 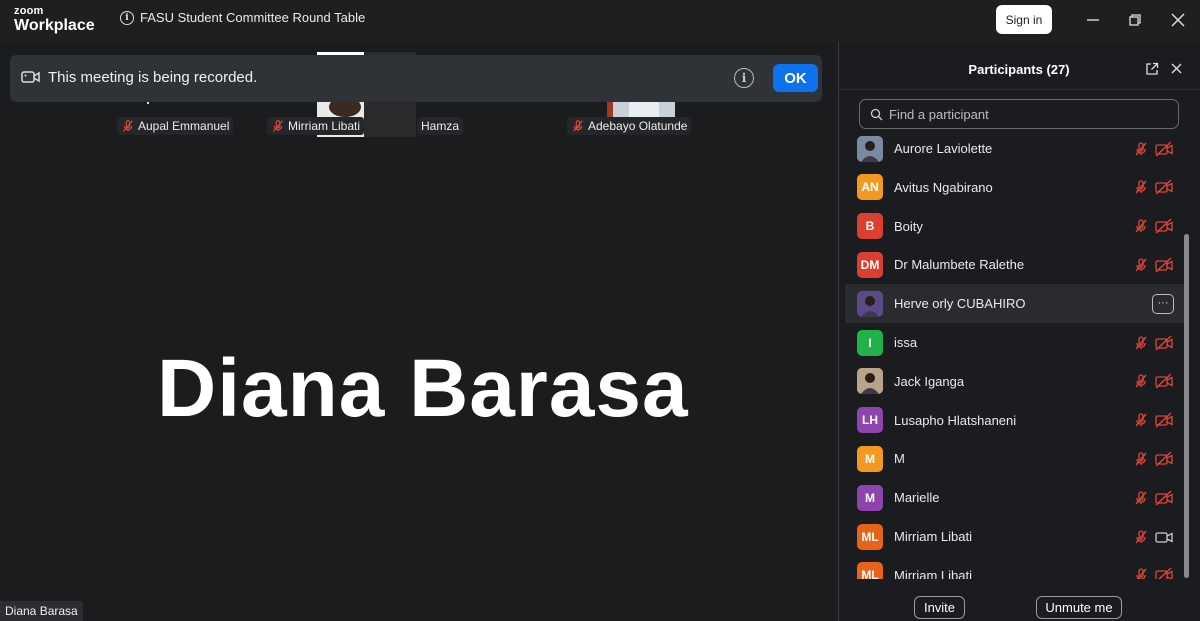 What do you see at coordinates (795, 78) in the screenshot?
I see `recording-ok-button: OK` at bounding box center [795, 78].